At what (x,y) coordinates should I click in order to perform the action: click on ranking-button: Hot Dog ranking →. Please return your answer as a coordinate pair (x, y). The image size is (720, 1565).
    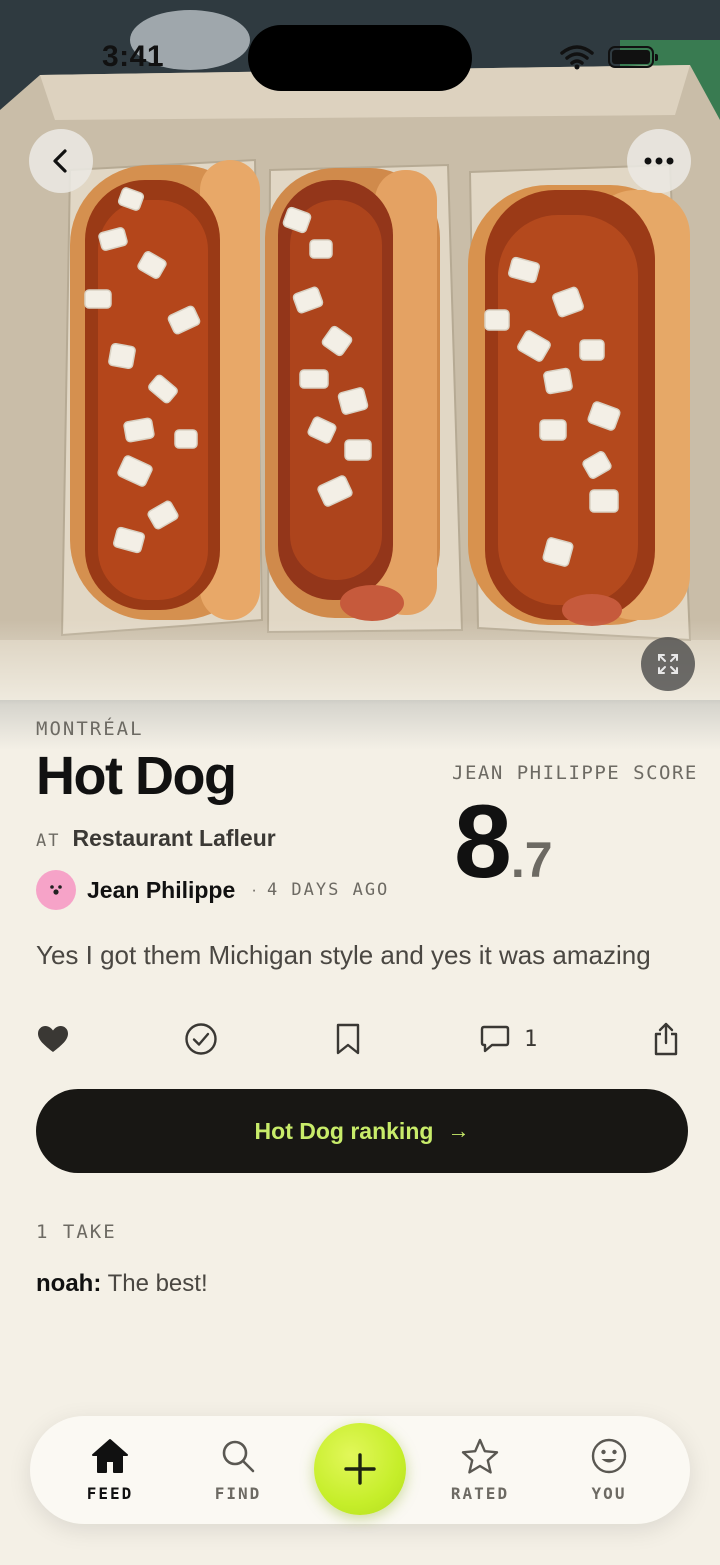
    Looking at the image, I should click on (362, 1131).